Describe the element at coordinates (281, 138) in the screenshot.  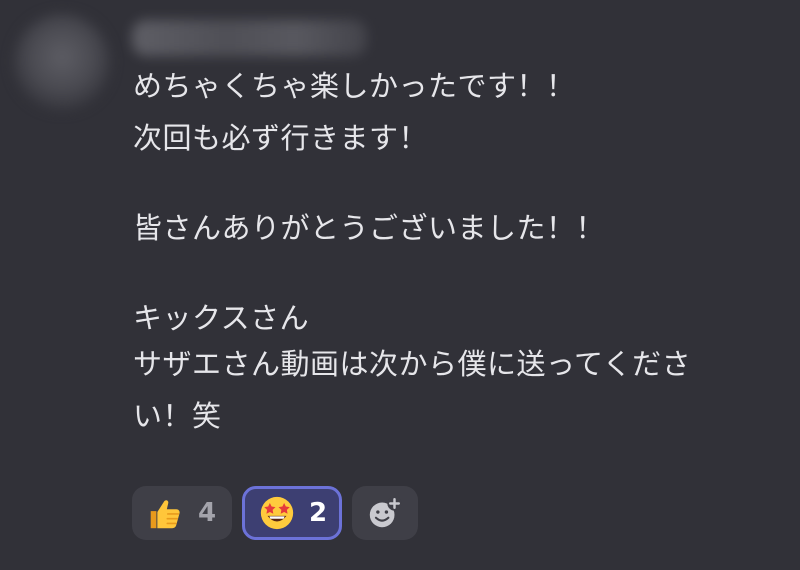
I see `message-line: 次回も必ず行きます！` at that location.